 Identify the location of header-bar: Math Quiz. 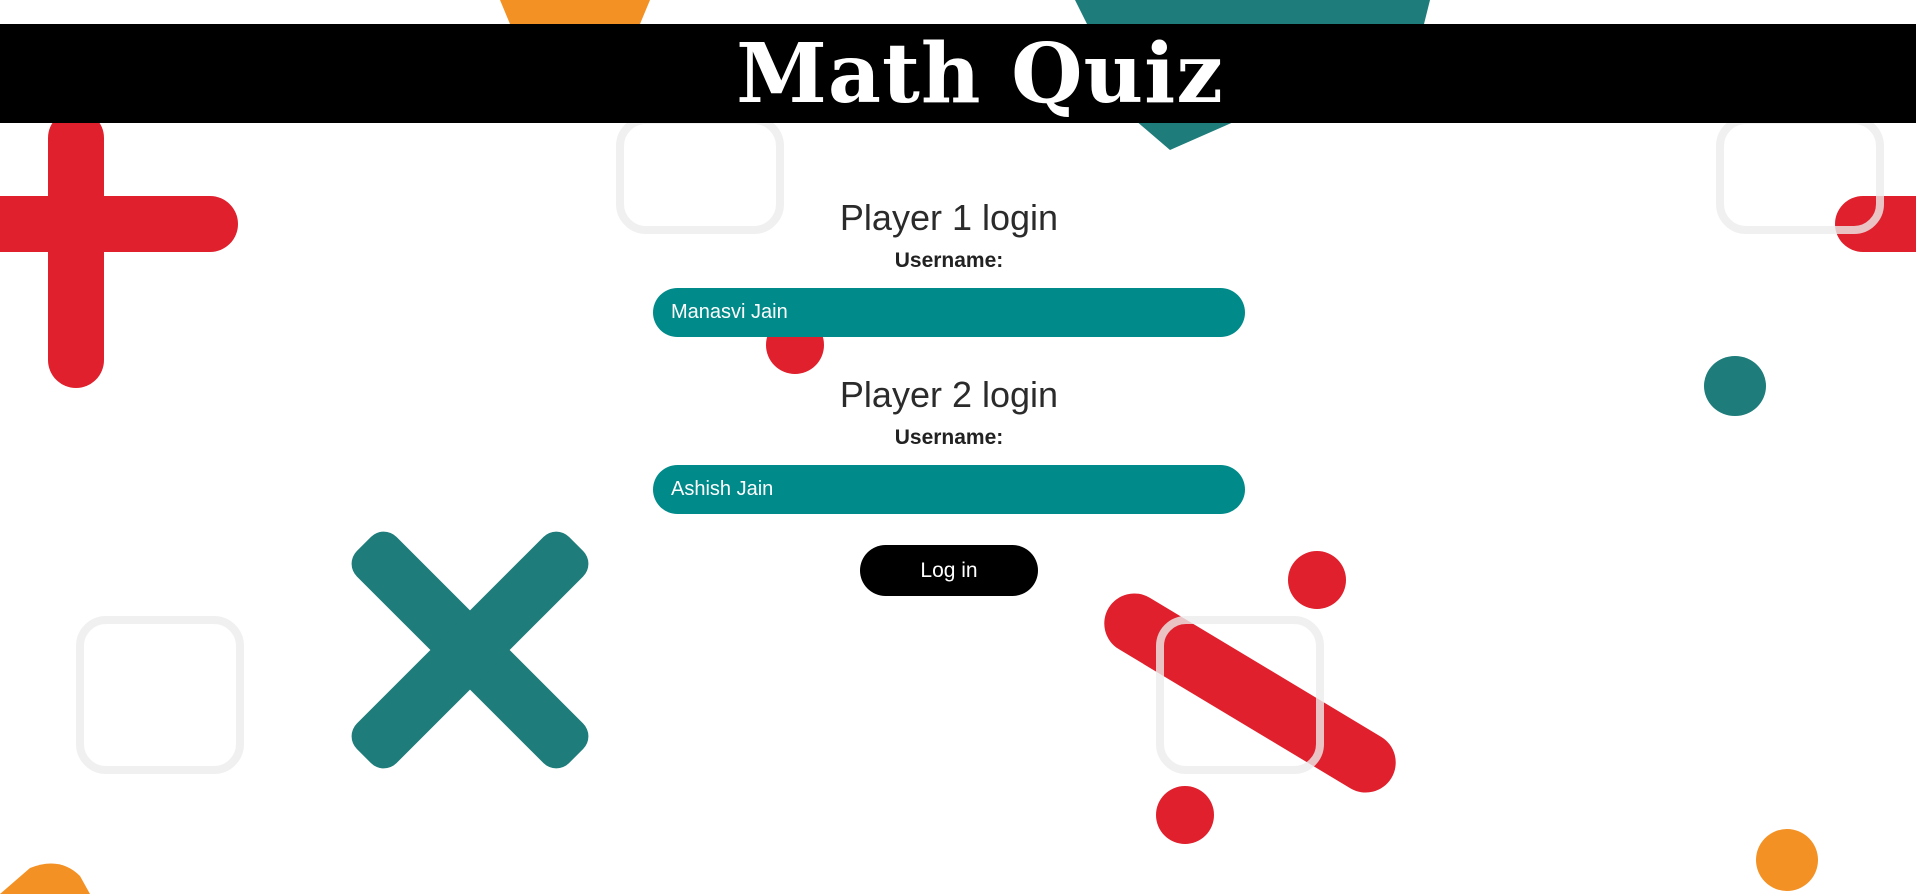
(958, 73).